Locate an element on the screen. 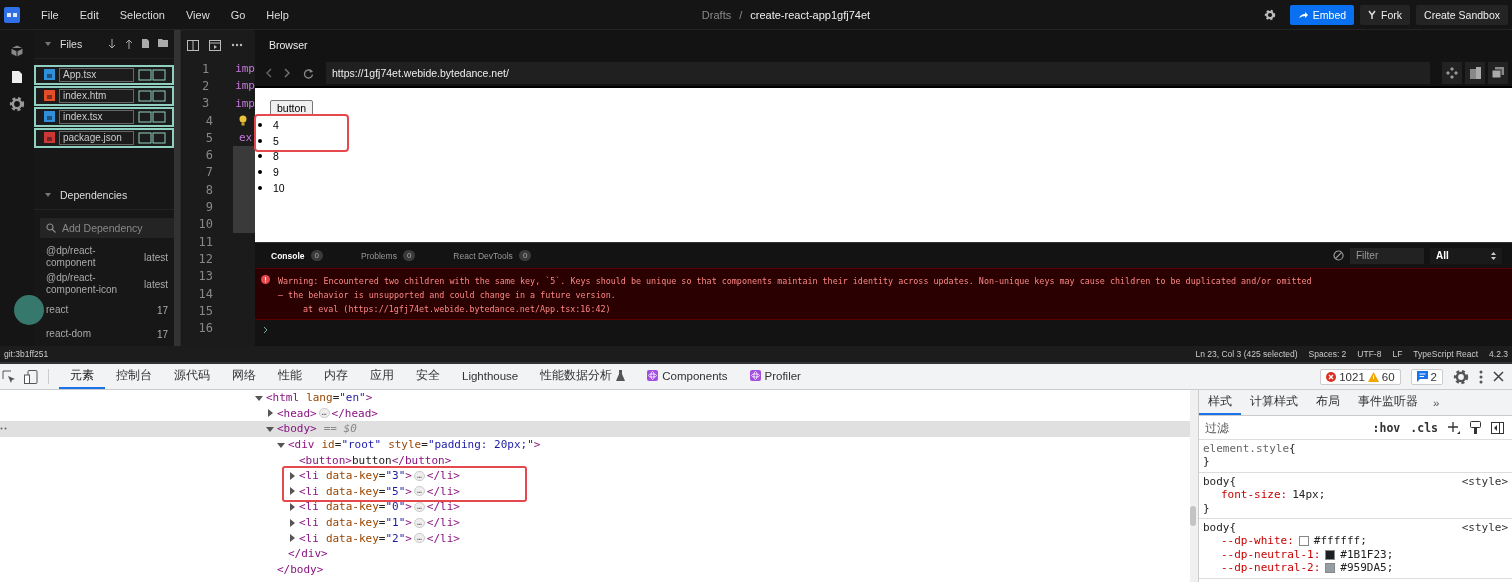  lightbulb-icon is located at coordinates (243, 121).